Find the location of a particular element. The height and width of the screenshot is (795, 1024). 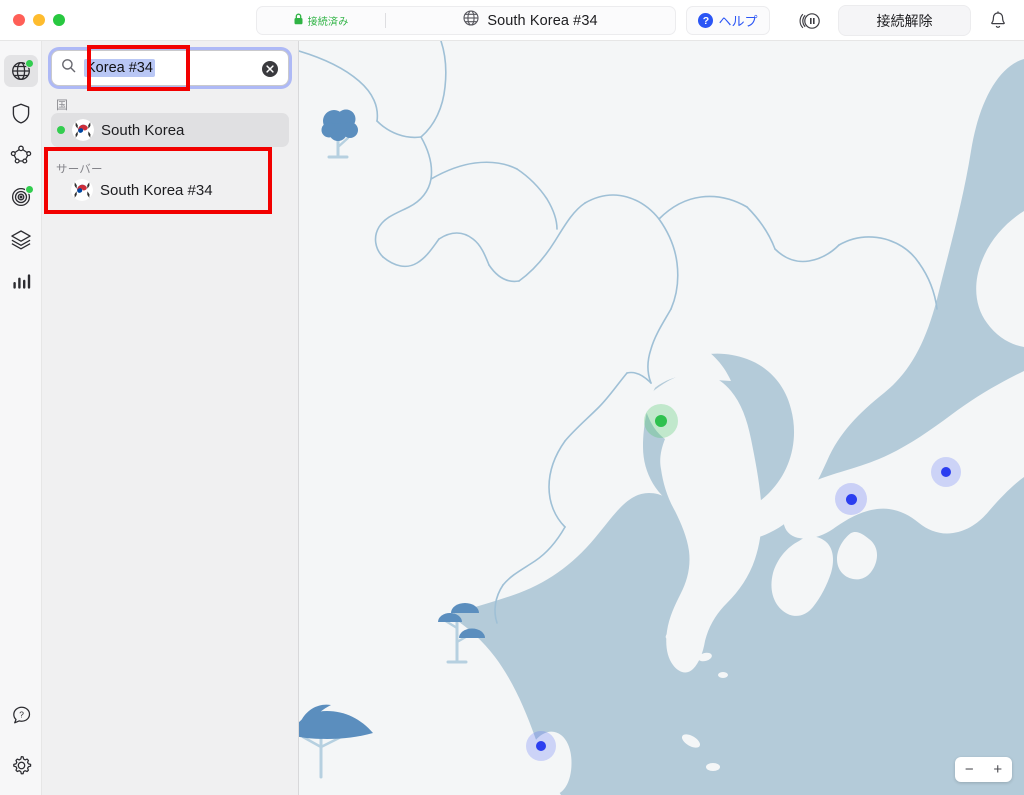

connection-status-bar: 接続済み South Korea #34 is located at coordinates (466, 20).